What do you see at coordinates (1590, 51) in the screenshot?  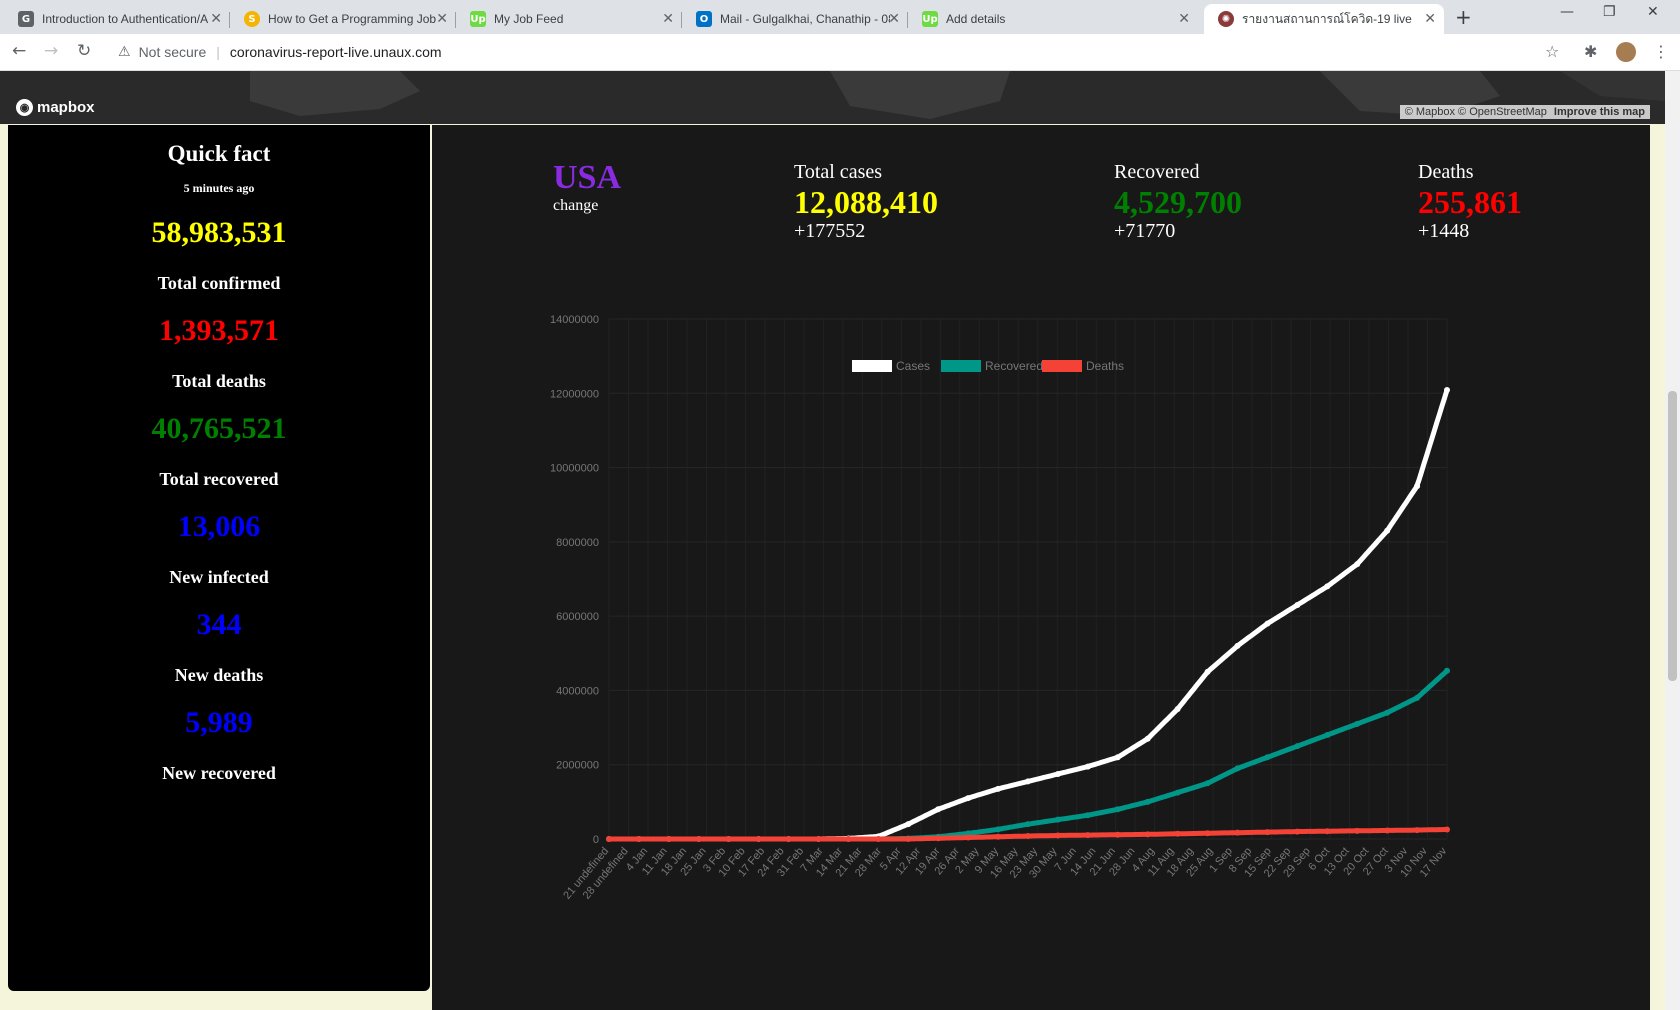 I see `puzzle-extension-icon: ✱` at bounding box center [1590, 51].